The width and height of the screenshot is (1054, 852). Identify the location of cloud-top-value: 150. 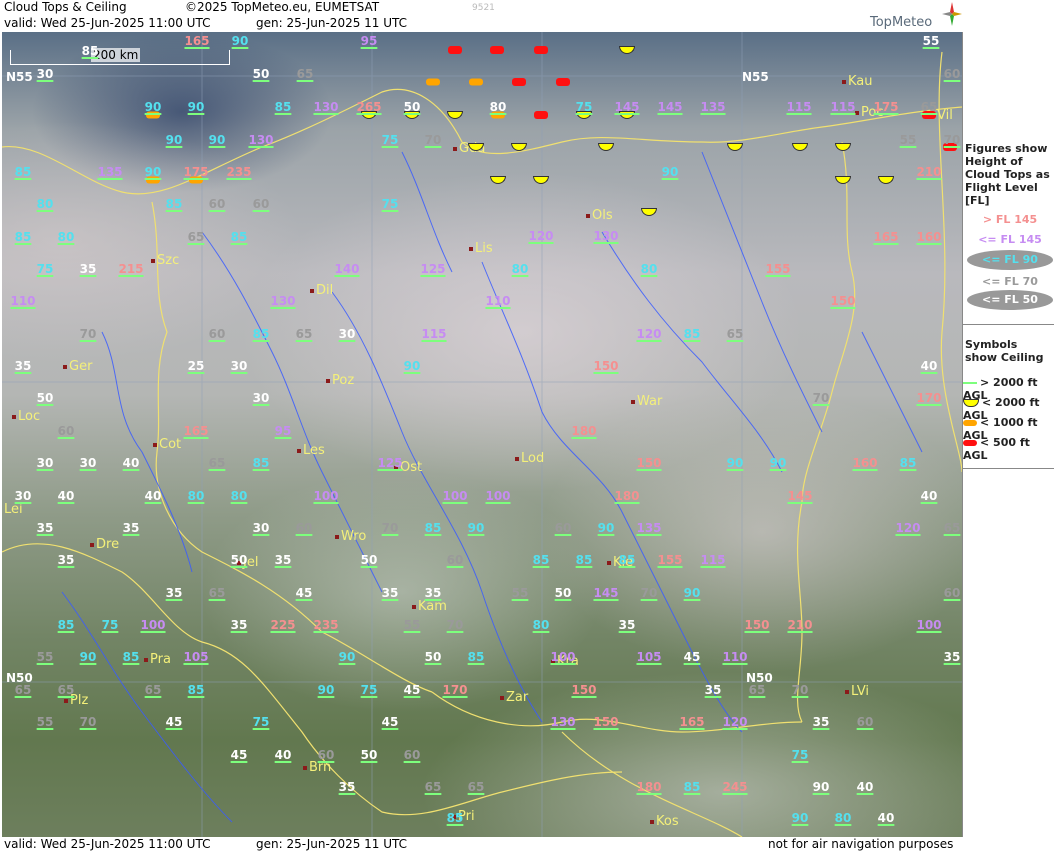
(757, 625).